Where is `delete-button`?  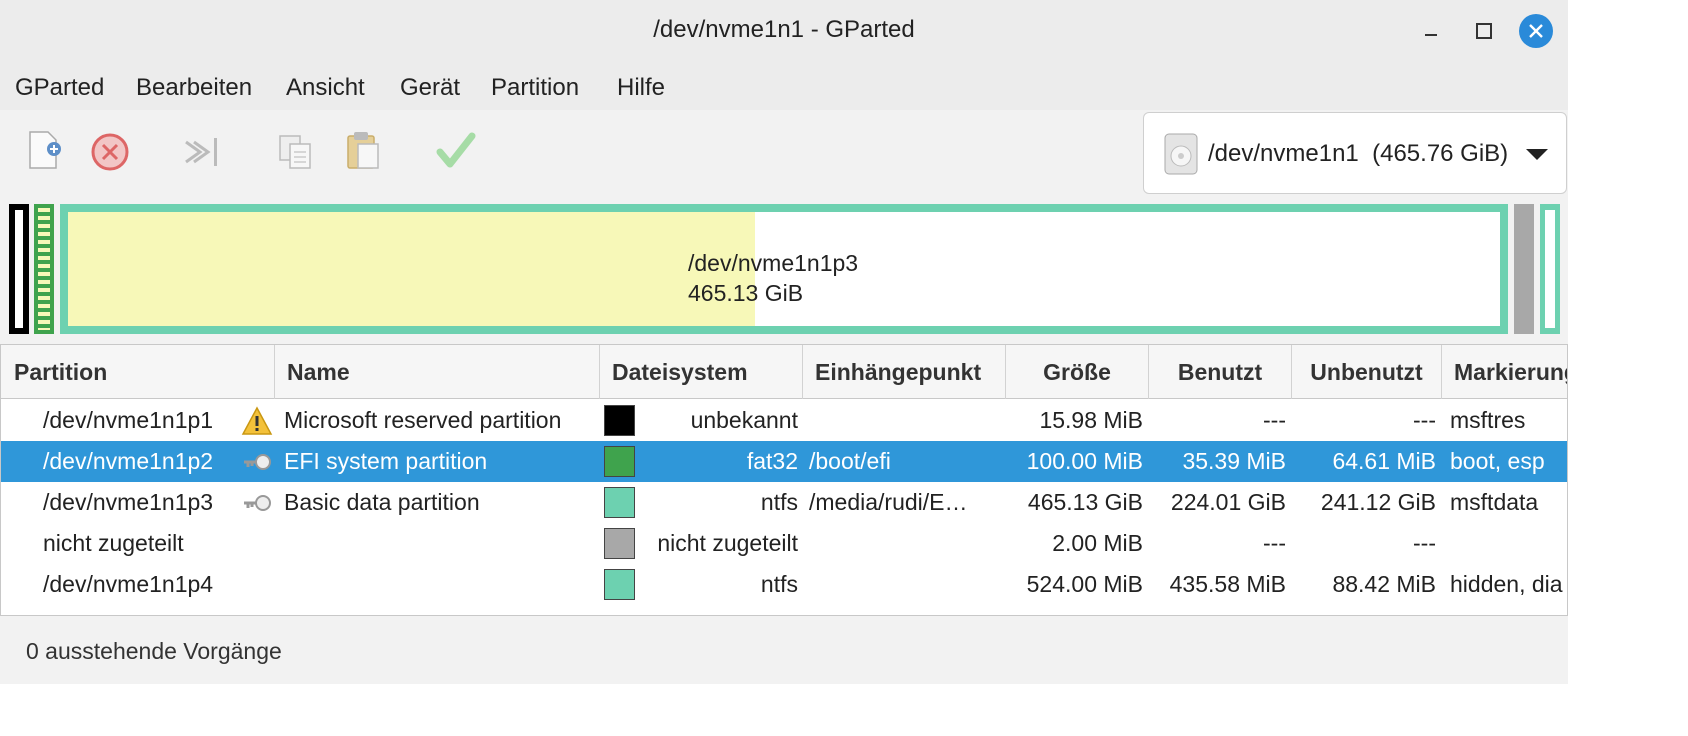 delete-button is located at coordinates (110, 150).